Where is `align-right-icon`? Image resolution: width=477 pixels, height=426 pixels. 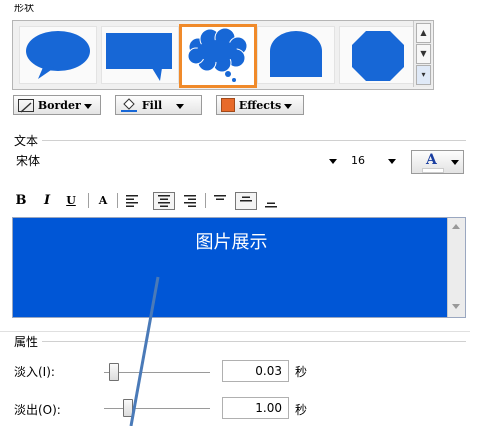
align-right-icon is located at coordinates (190, 201).